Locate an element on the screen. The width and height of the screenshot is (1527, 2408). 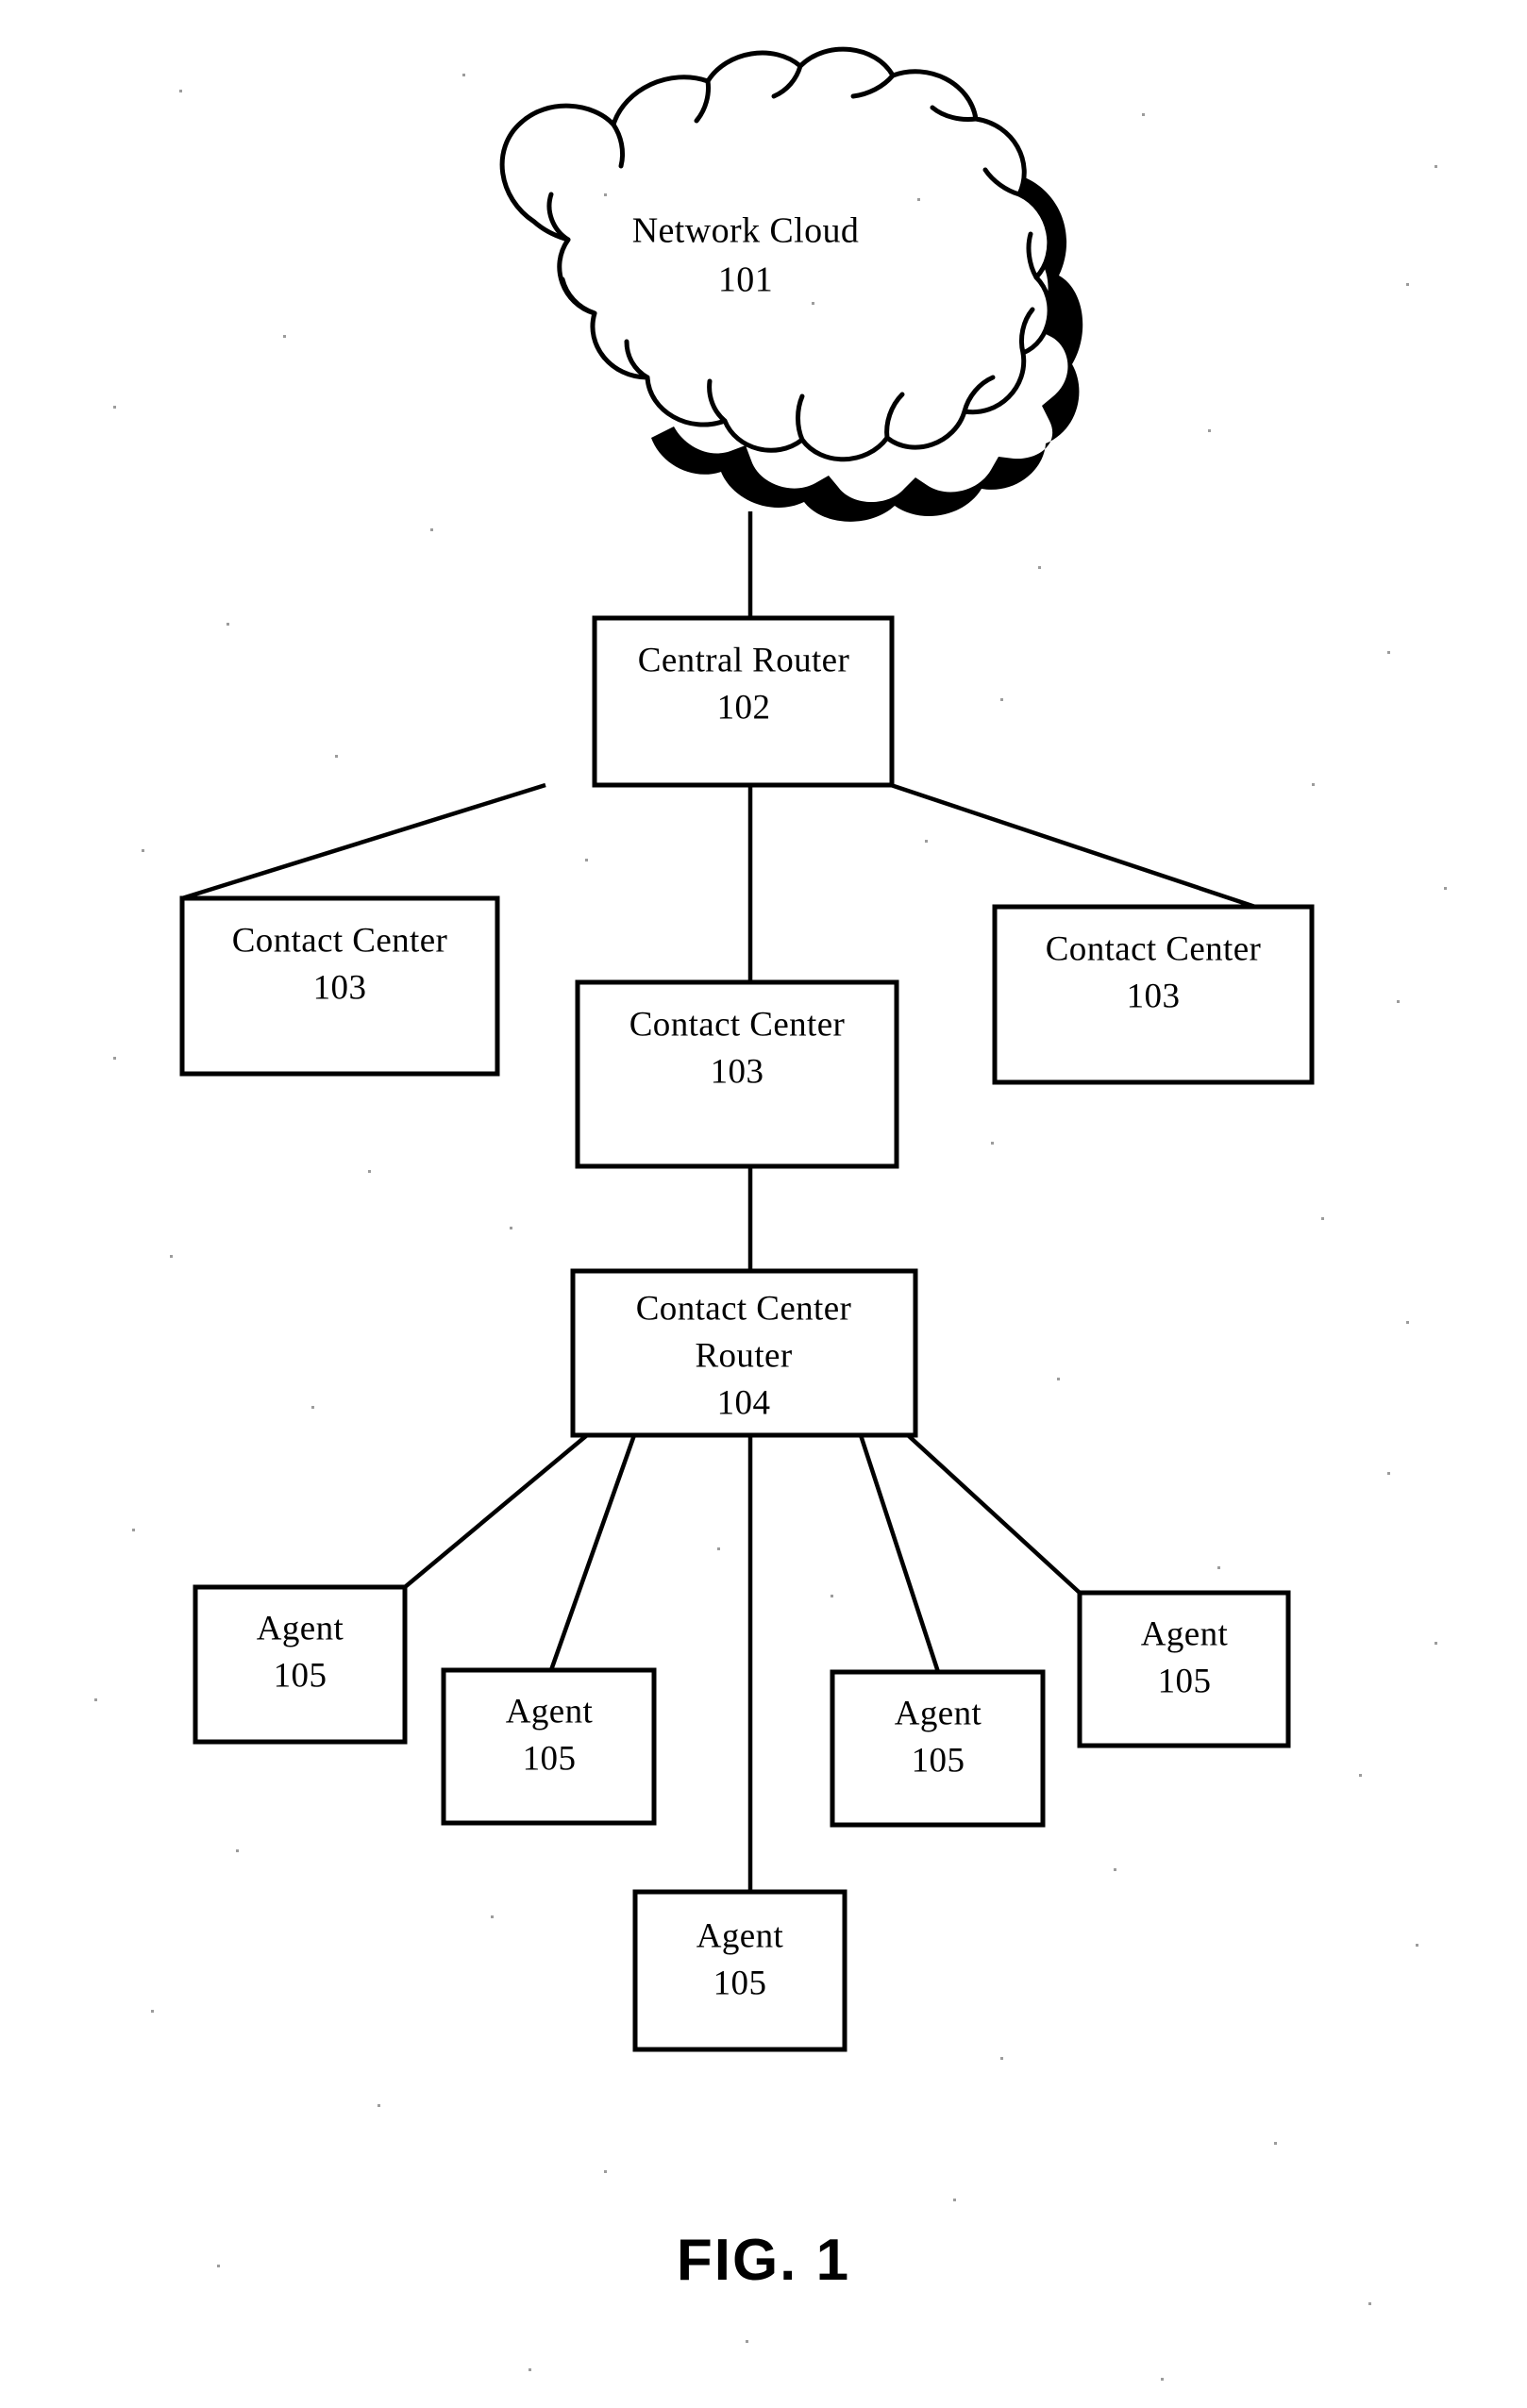
central-router-node: Central Router 102 is located at coordinates (743, 701).